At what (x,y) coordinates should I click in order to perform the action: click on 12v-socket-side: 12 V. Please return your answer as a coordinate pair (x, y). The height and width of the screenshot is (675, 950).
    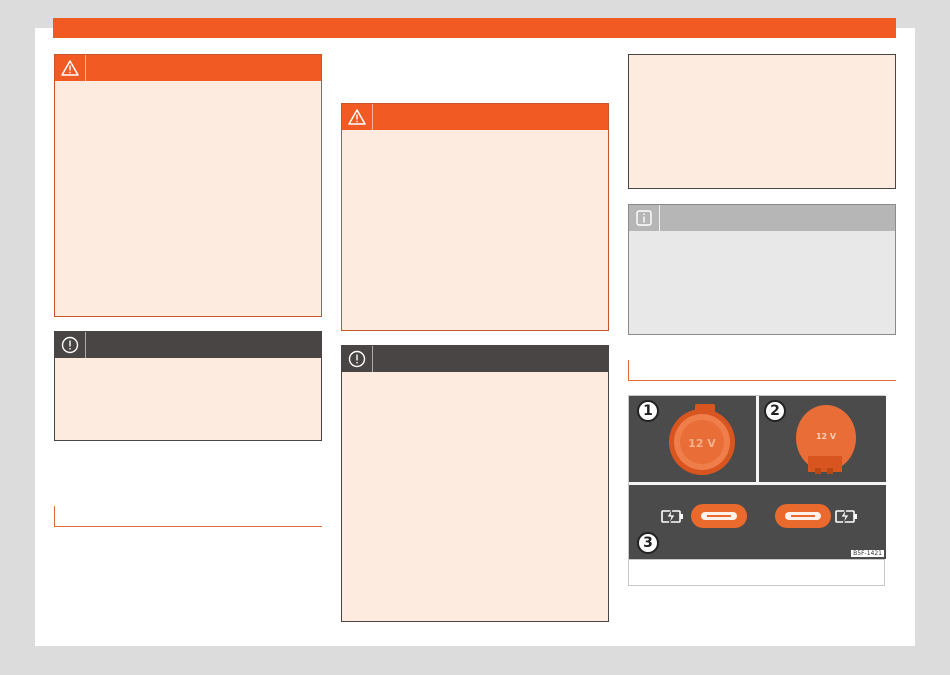
    Looking at the image, I should click on (826, 439).